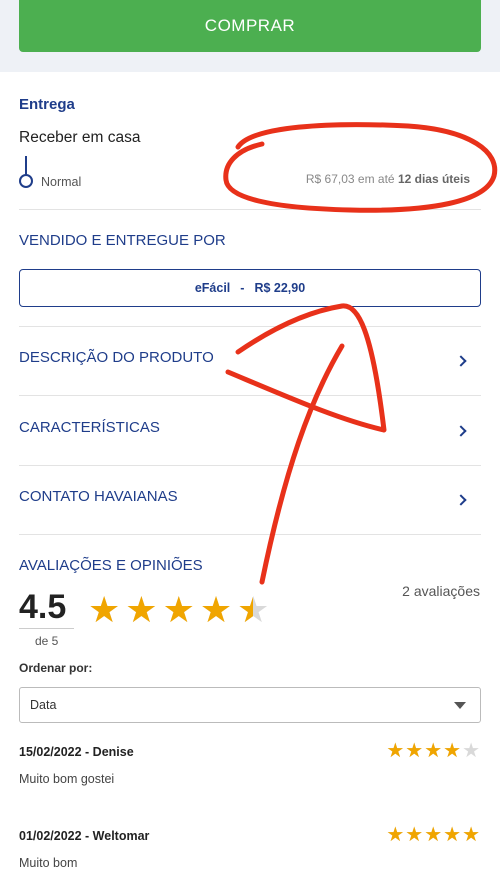 This screenshot has width=500, height=886. What do you see at coordinates (441, 591) in the screenshot?
I see `review-count: 2 avaliações` at bounding box center [441, 591].